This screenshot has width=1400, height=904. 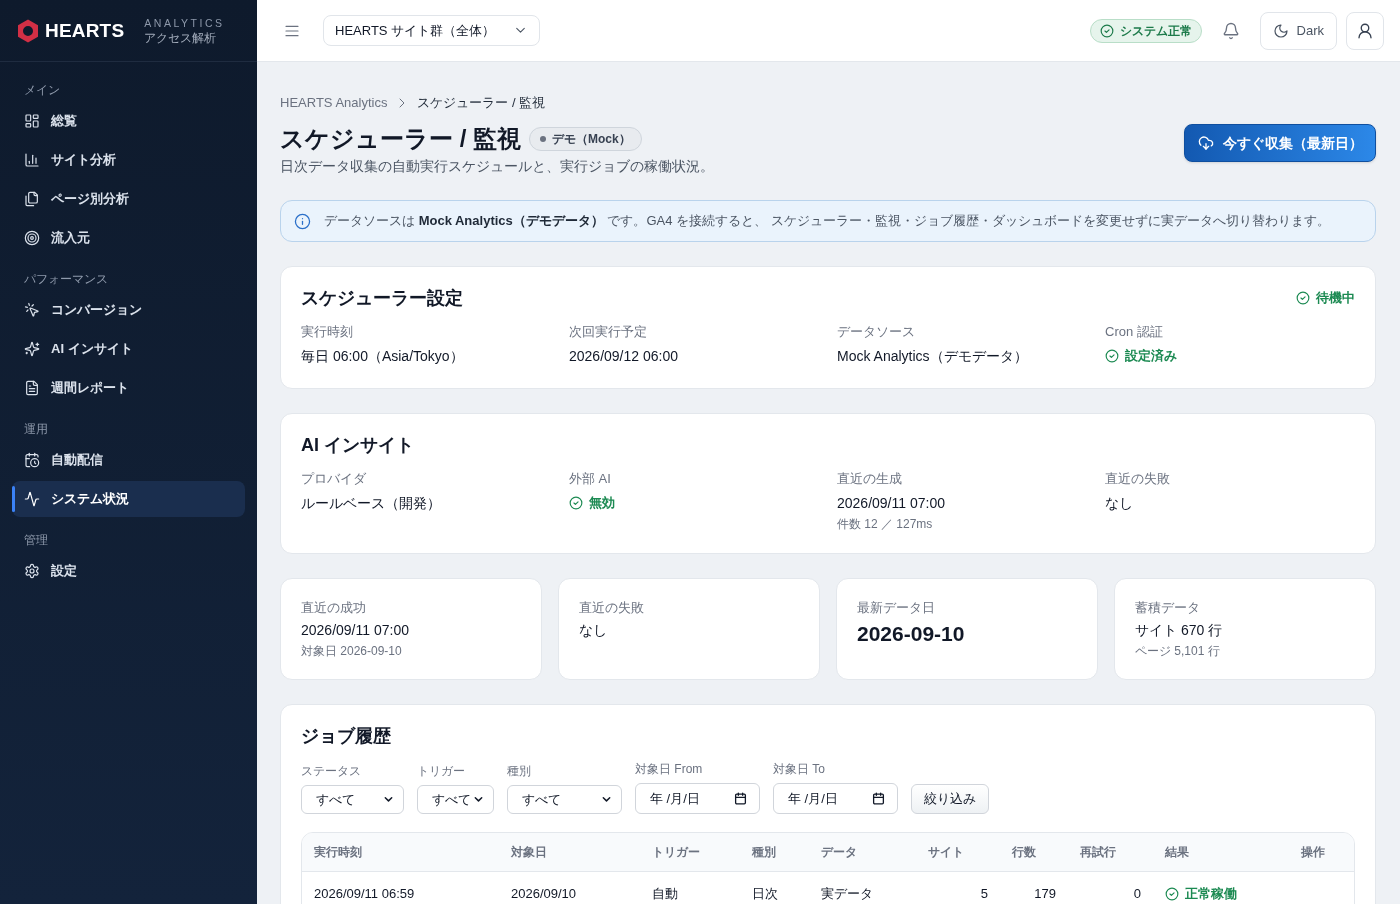 What do you see at coordinates (1280, 143) in the screenshot?
I see `collect-now-button: 今すぐ収集（最新日）` at bounding box center [1280, 143].